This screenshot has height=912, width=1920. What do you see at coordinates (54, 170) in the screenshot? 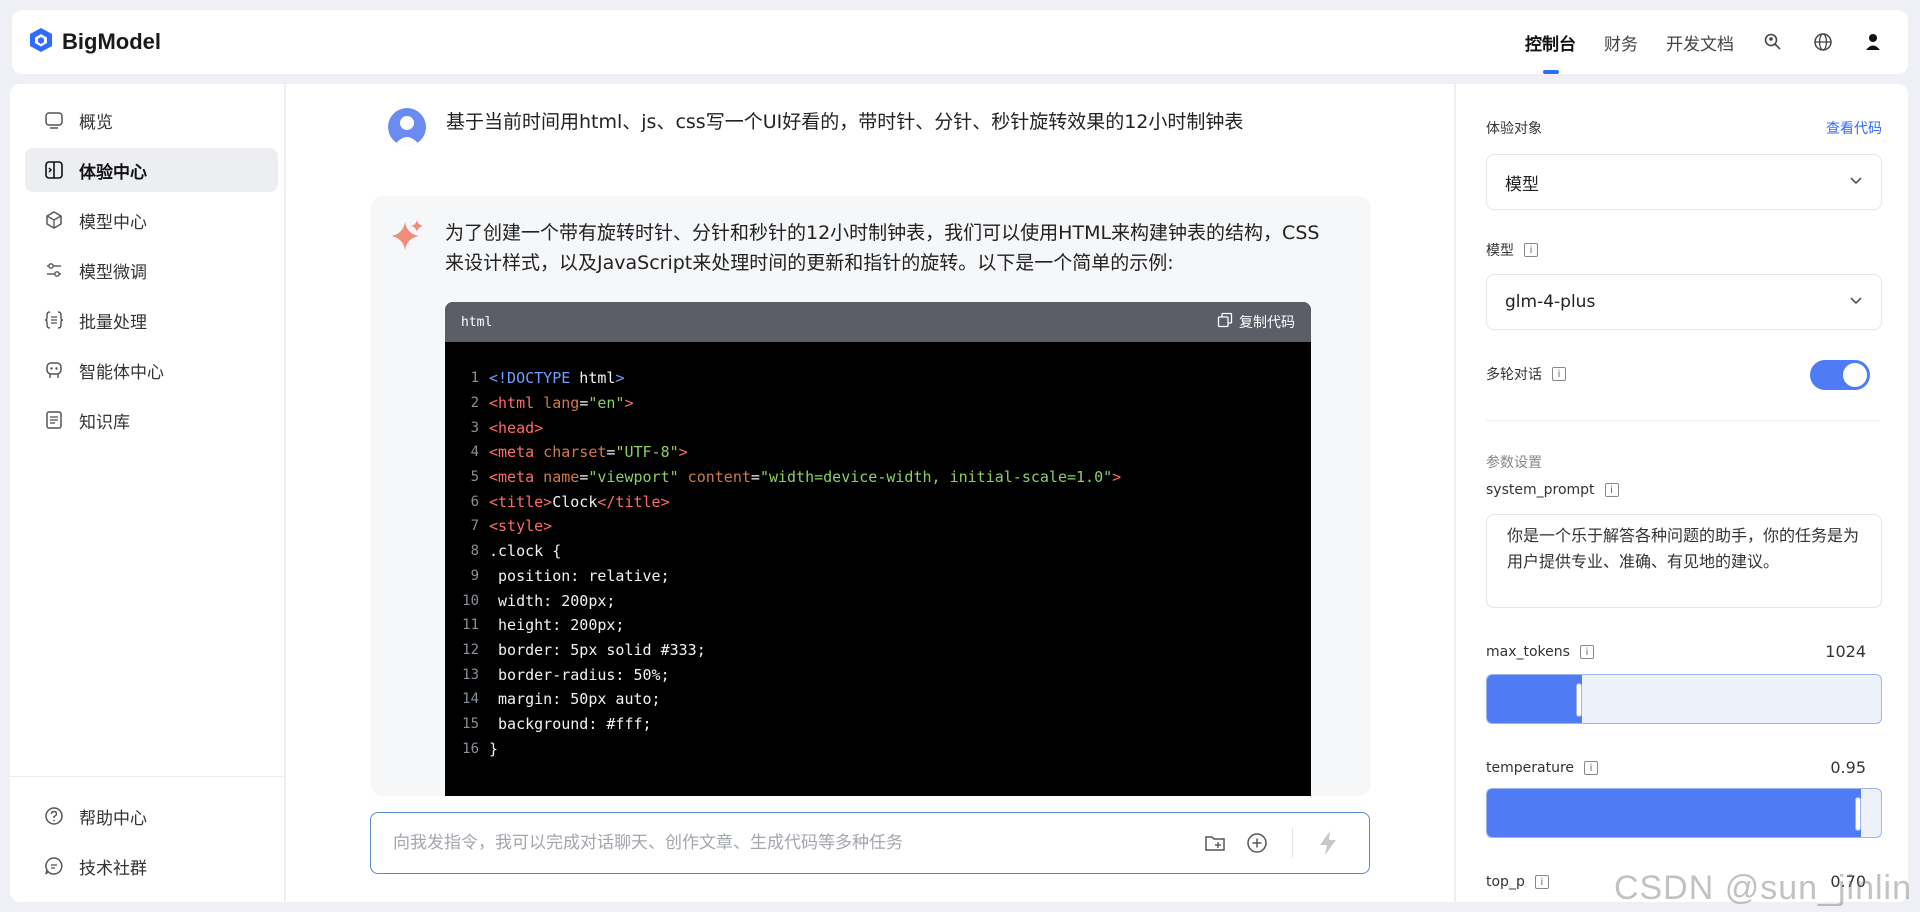
I see `experience-icon` at bounding box center [54, 170].